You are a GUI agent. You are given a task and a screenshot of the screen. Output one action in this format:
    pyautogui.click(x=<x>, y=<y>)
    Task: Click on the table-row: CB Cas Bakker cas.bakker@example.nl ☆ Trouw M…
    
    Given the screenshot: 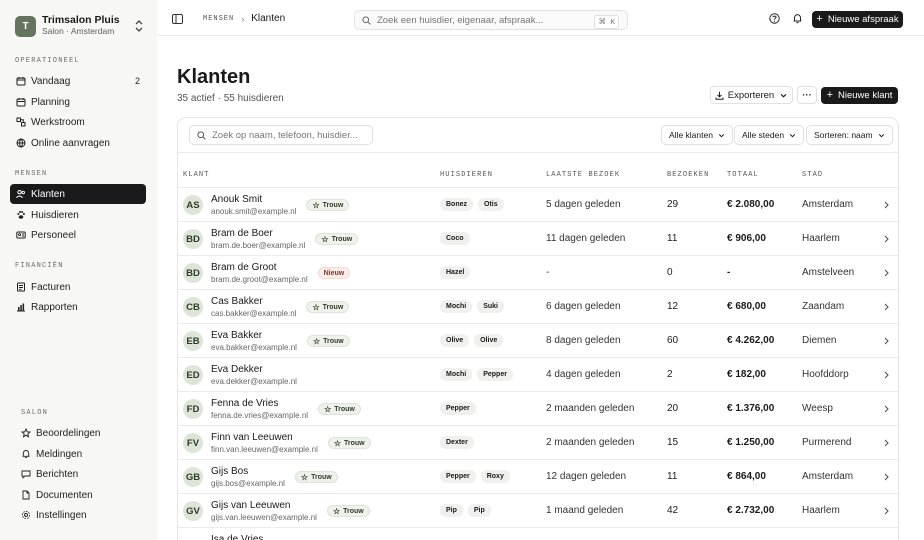 What is the action you would take?
    pyautogui.click(x=538, y=307)
    